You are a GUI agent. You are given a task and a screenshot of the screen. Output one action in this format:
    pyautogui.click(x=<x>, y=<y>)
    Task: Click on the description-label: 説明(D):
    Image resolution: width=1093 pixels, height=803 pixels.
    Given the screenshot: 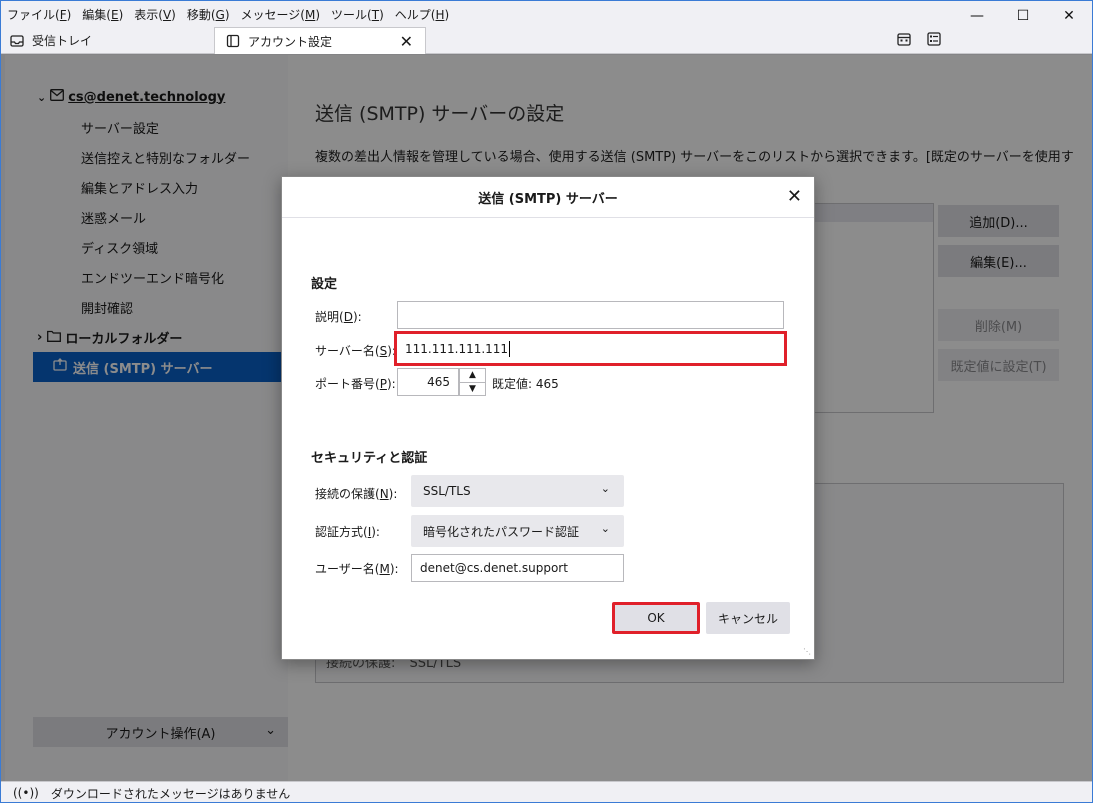 What is the action you would take?
    pyautogui.click(x=338, y=317)
    